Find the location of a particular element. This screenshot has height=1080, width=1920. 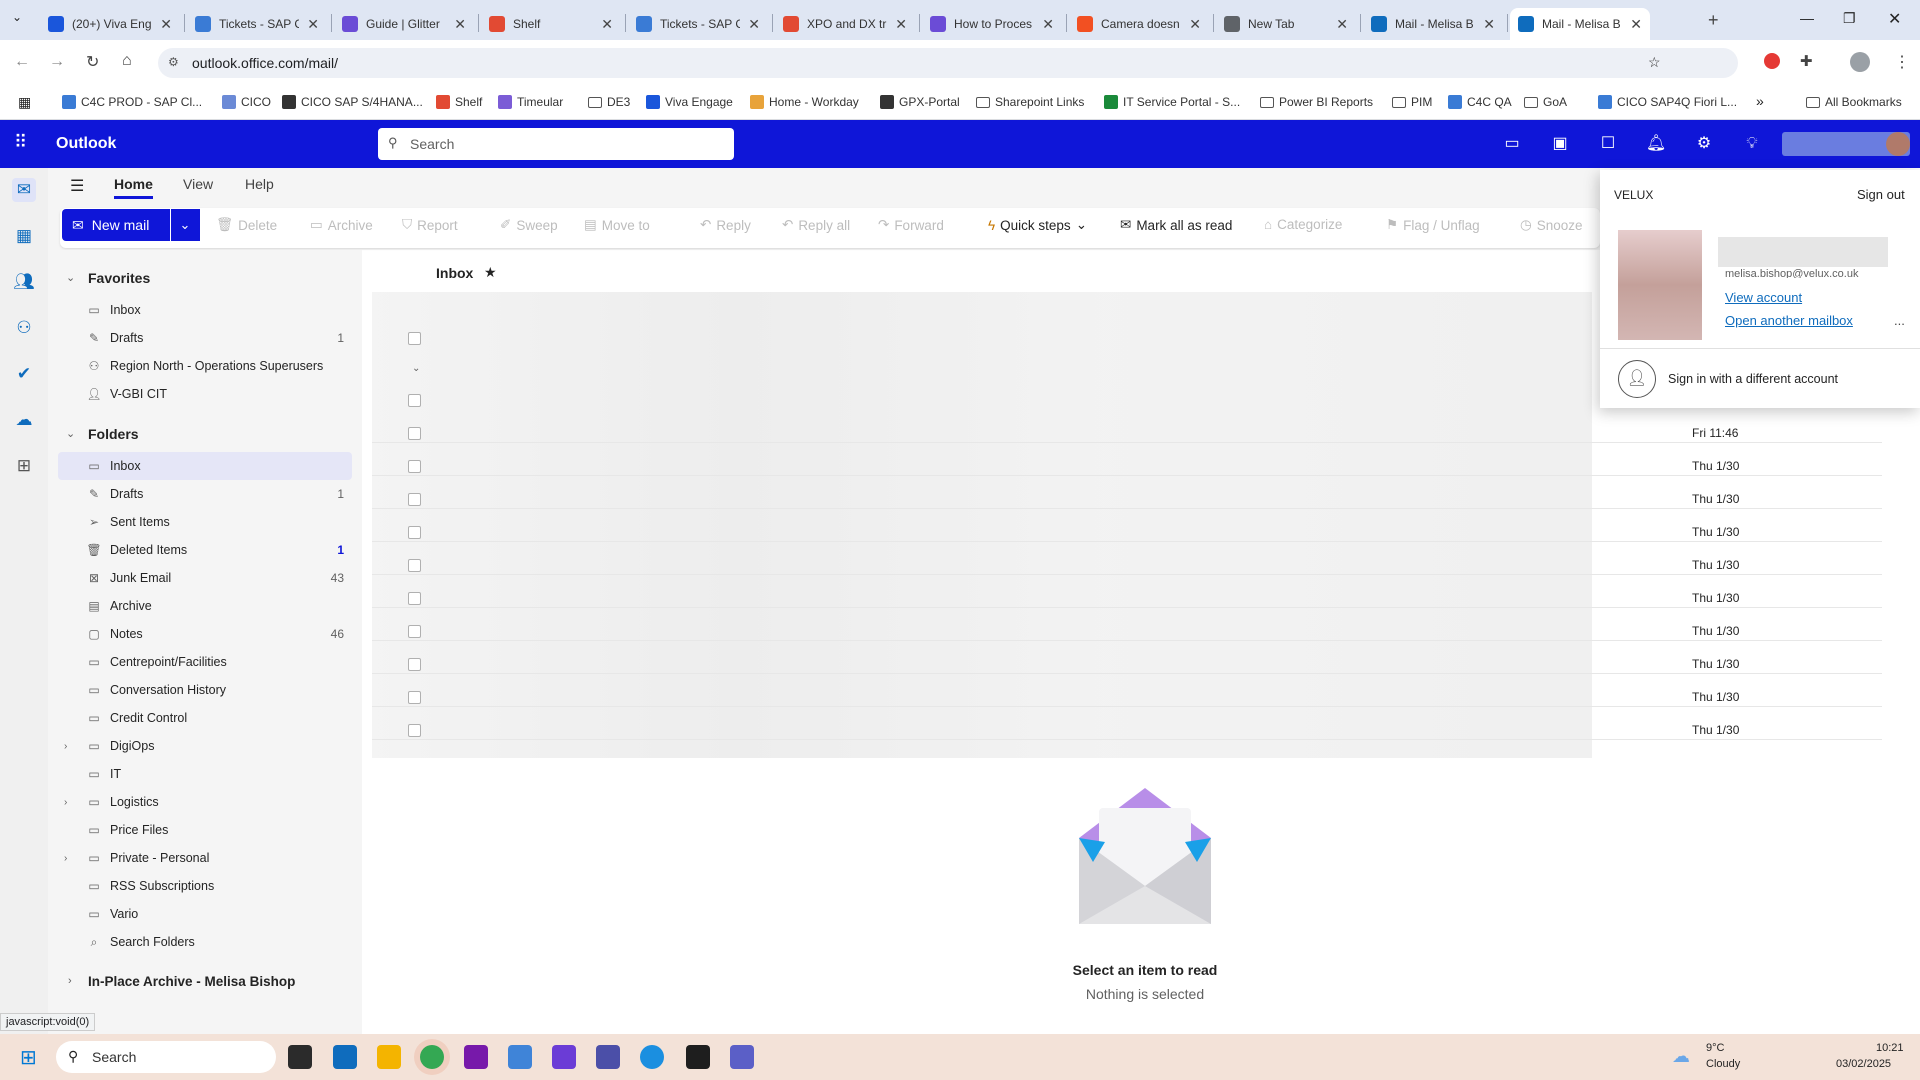

meet-now-icon: ▭ is located at coordinates (1512, 144).